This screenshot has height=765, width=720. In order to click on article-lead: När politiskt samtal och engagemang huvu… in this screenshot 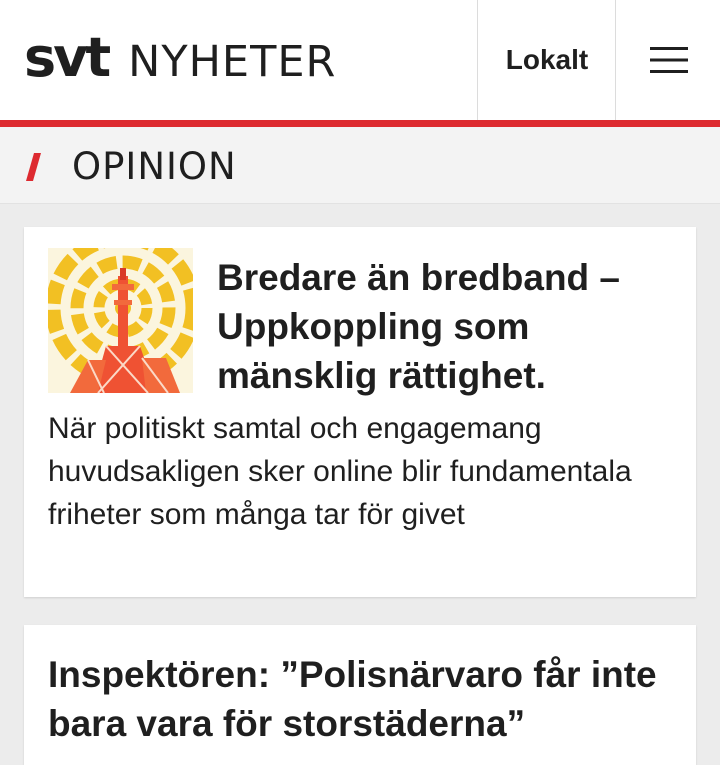, I will do `click(340, 471)`.